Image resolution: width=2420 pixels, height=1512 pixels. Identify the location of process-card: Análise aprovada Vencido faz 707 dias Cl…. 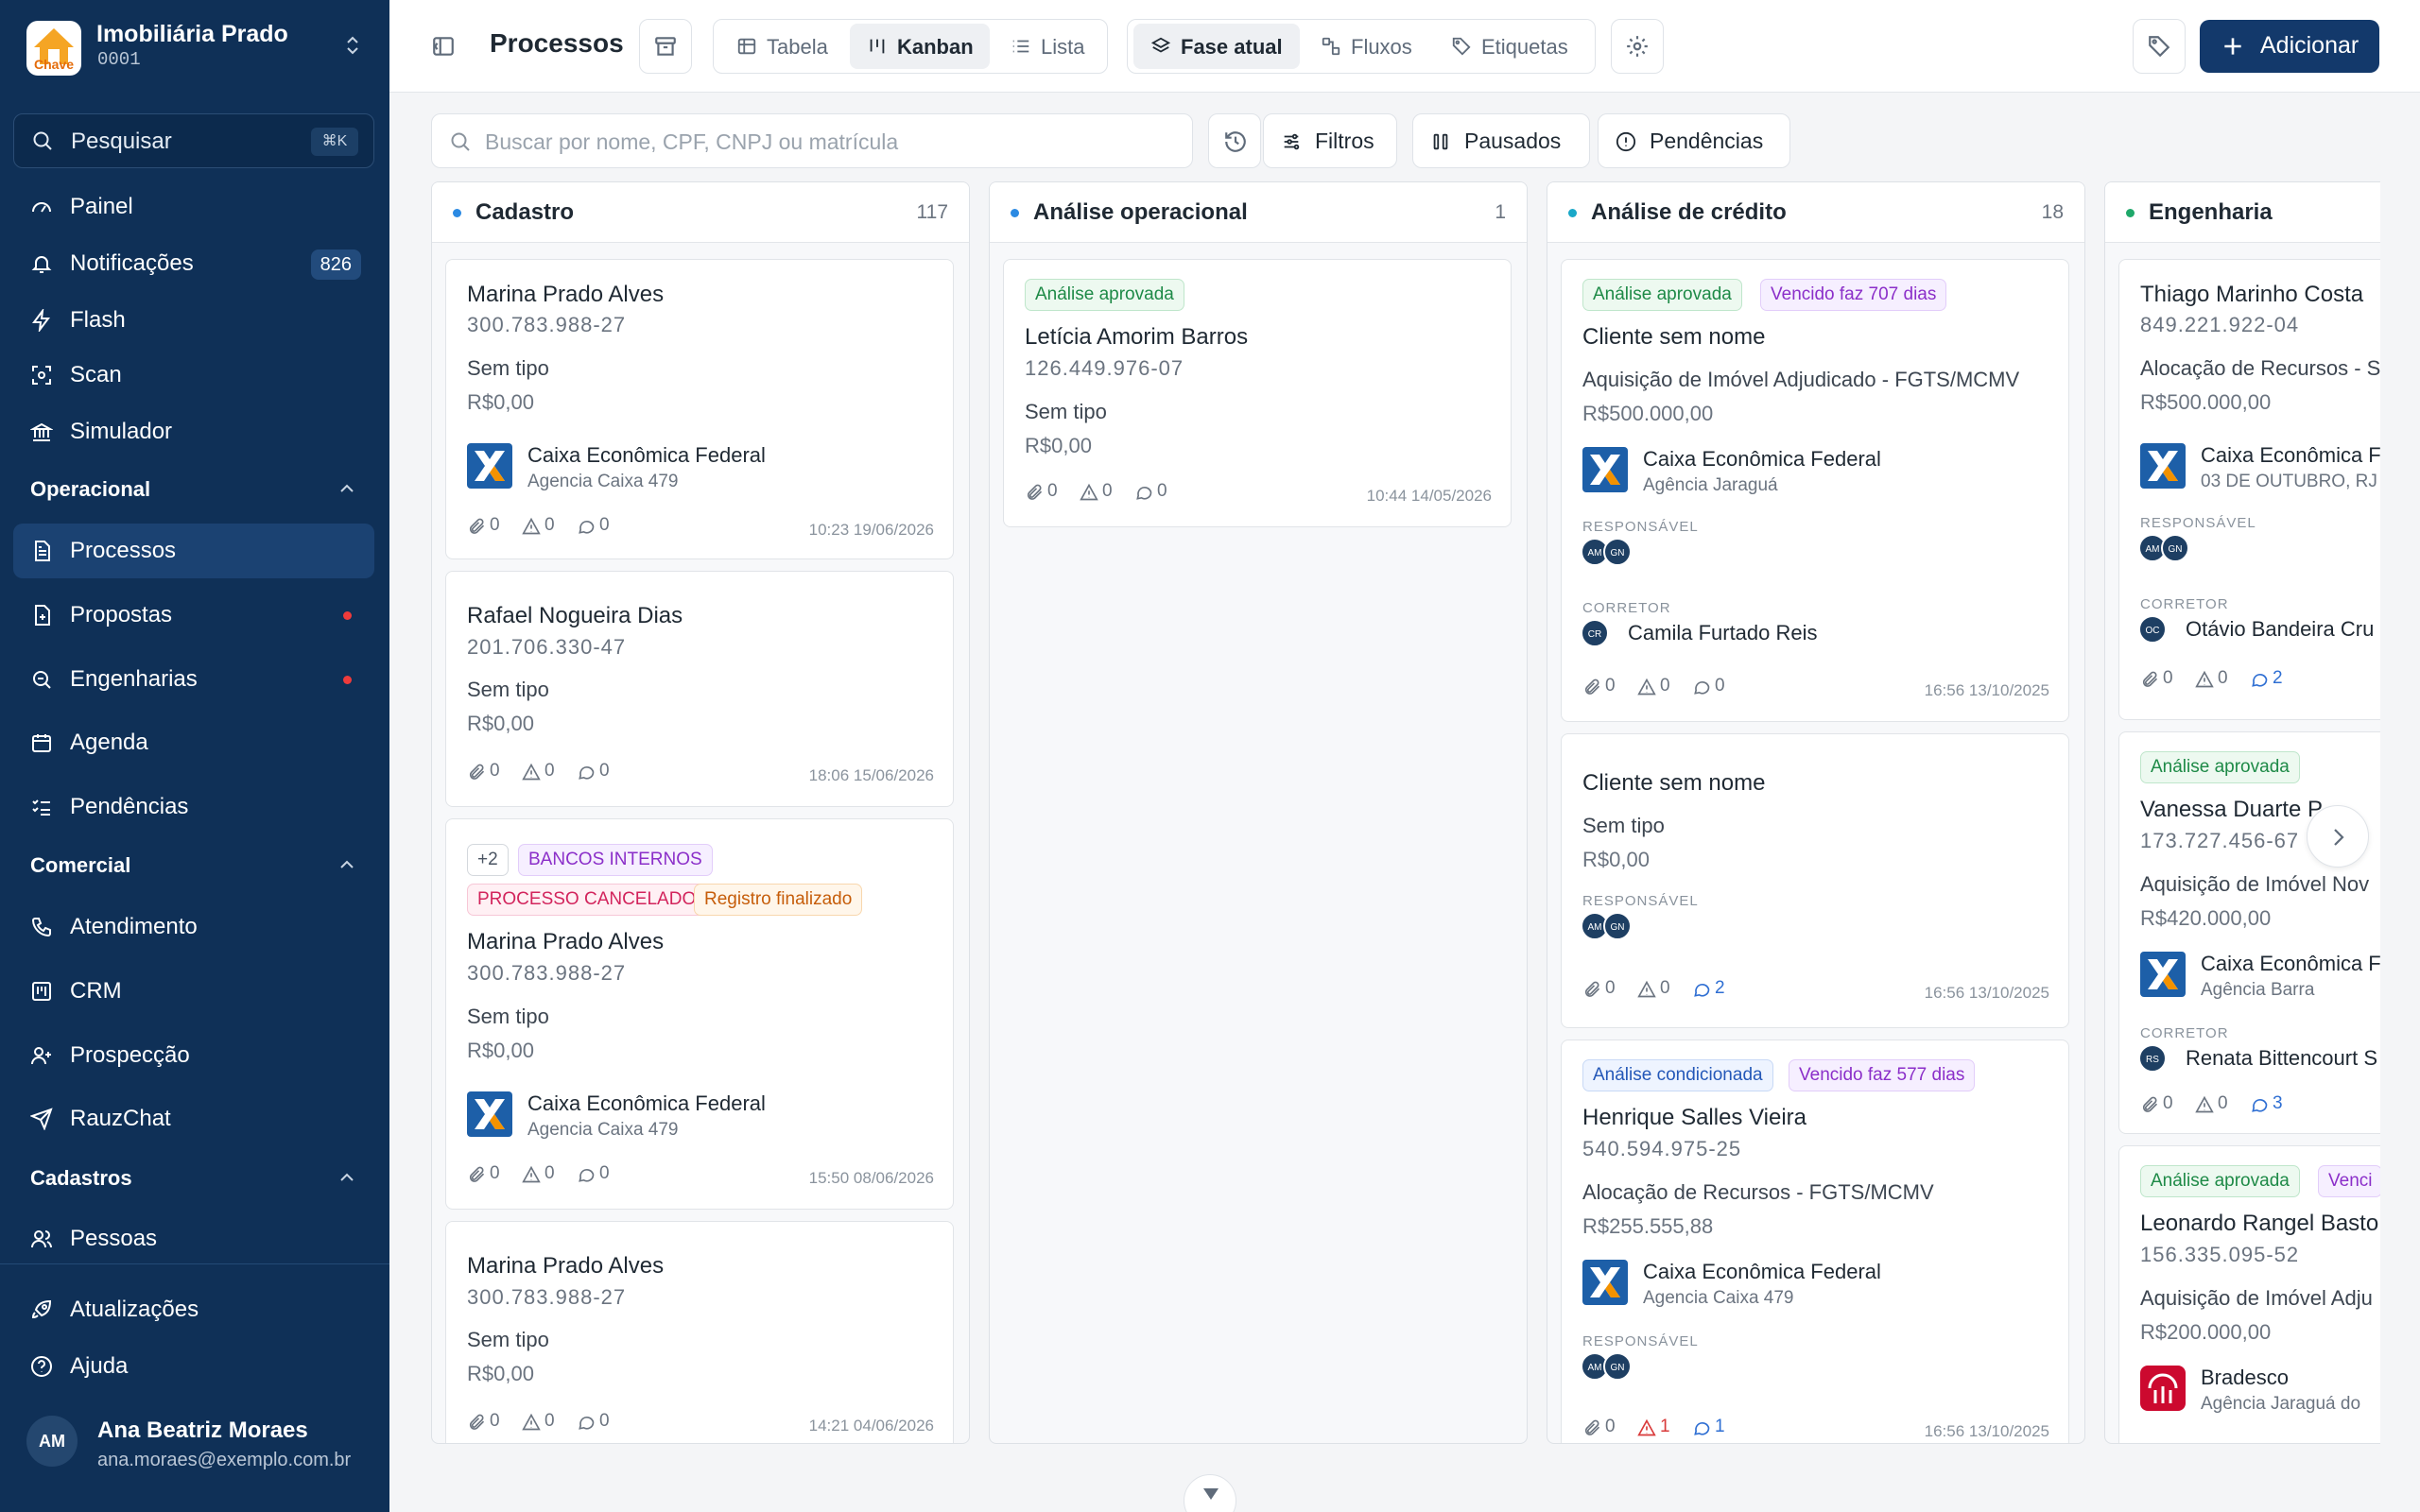
(1815, 490).